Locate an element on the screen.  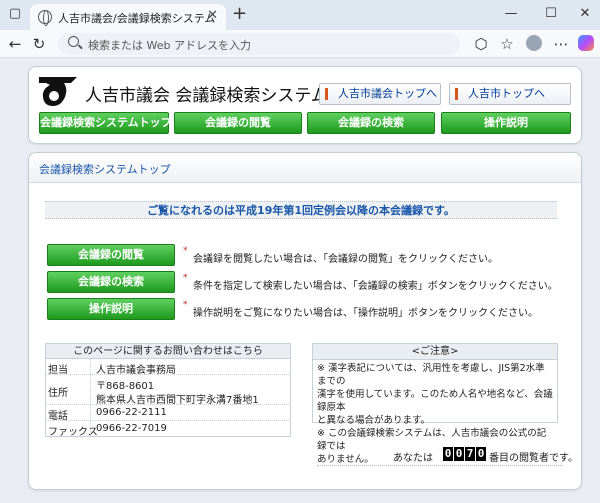
contact-label: 電話 is located at coordinates (58, 416).